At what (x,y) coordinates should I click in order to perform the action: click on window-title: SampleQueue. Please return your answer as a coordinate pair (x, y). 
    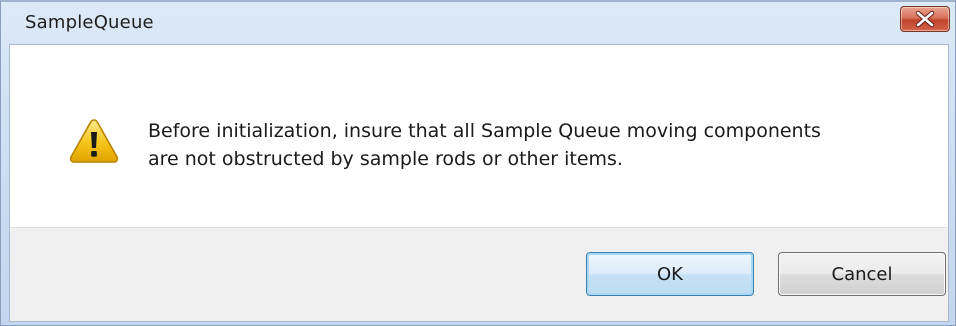
    Looking at the image, I should click on (89, 22).